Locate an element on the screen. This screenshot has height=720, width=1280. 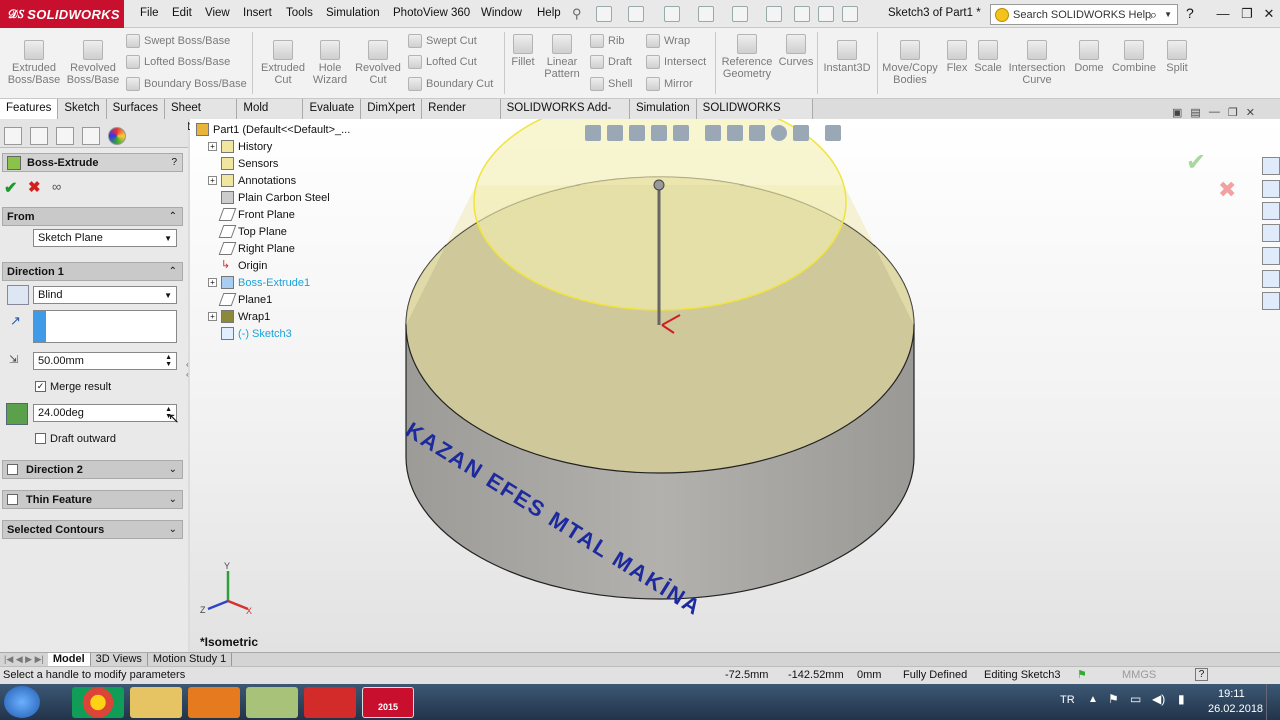
save-icon is located at coordinates (672, 14).